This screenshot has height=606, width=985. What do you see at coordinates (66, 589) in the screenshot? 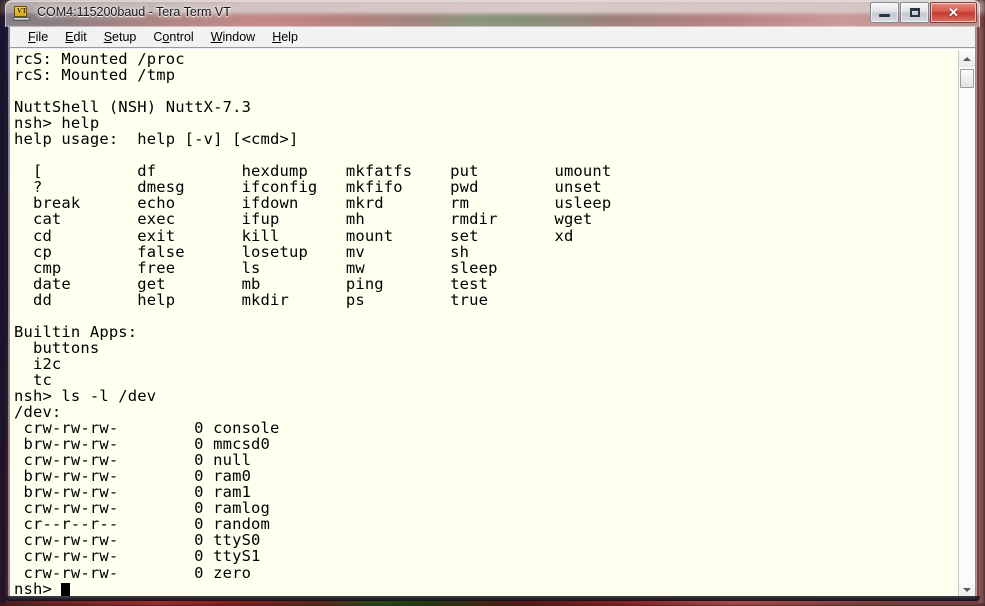
I see `terminal-cursor` at bounding box center [66, 589].